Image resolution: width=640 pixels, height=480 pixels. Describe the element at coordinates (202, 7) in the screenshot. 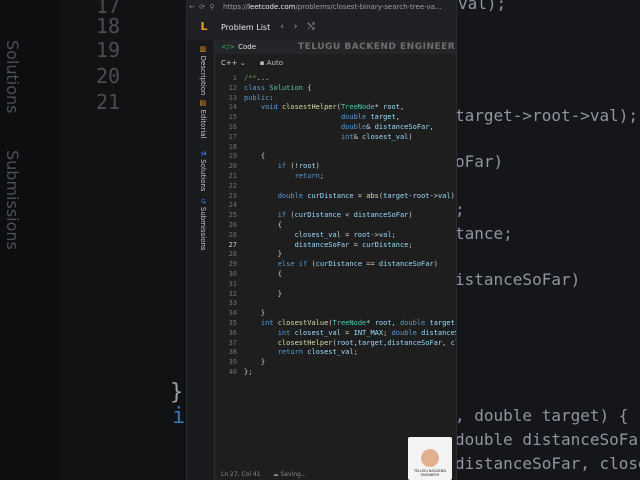

I see `reload-icon: ⟳` at that location.